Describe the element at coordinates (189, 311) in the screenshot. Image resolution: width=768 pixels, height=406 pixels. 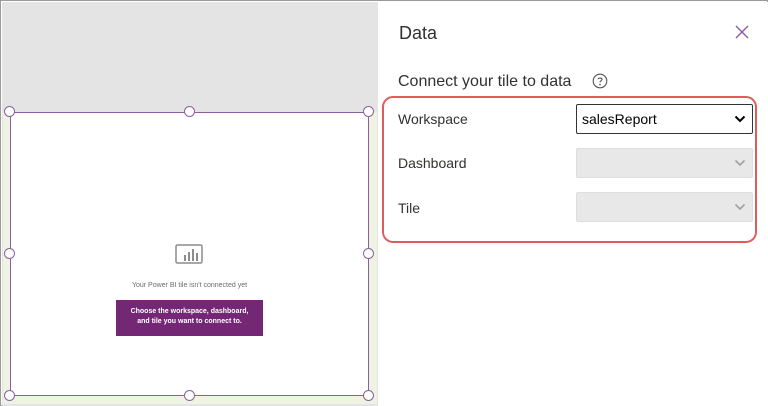
I see `choose-tile-button-line1: Choose the workspace, dashboard,` at that location.